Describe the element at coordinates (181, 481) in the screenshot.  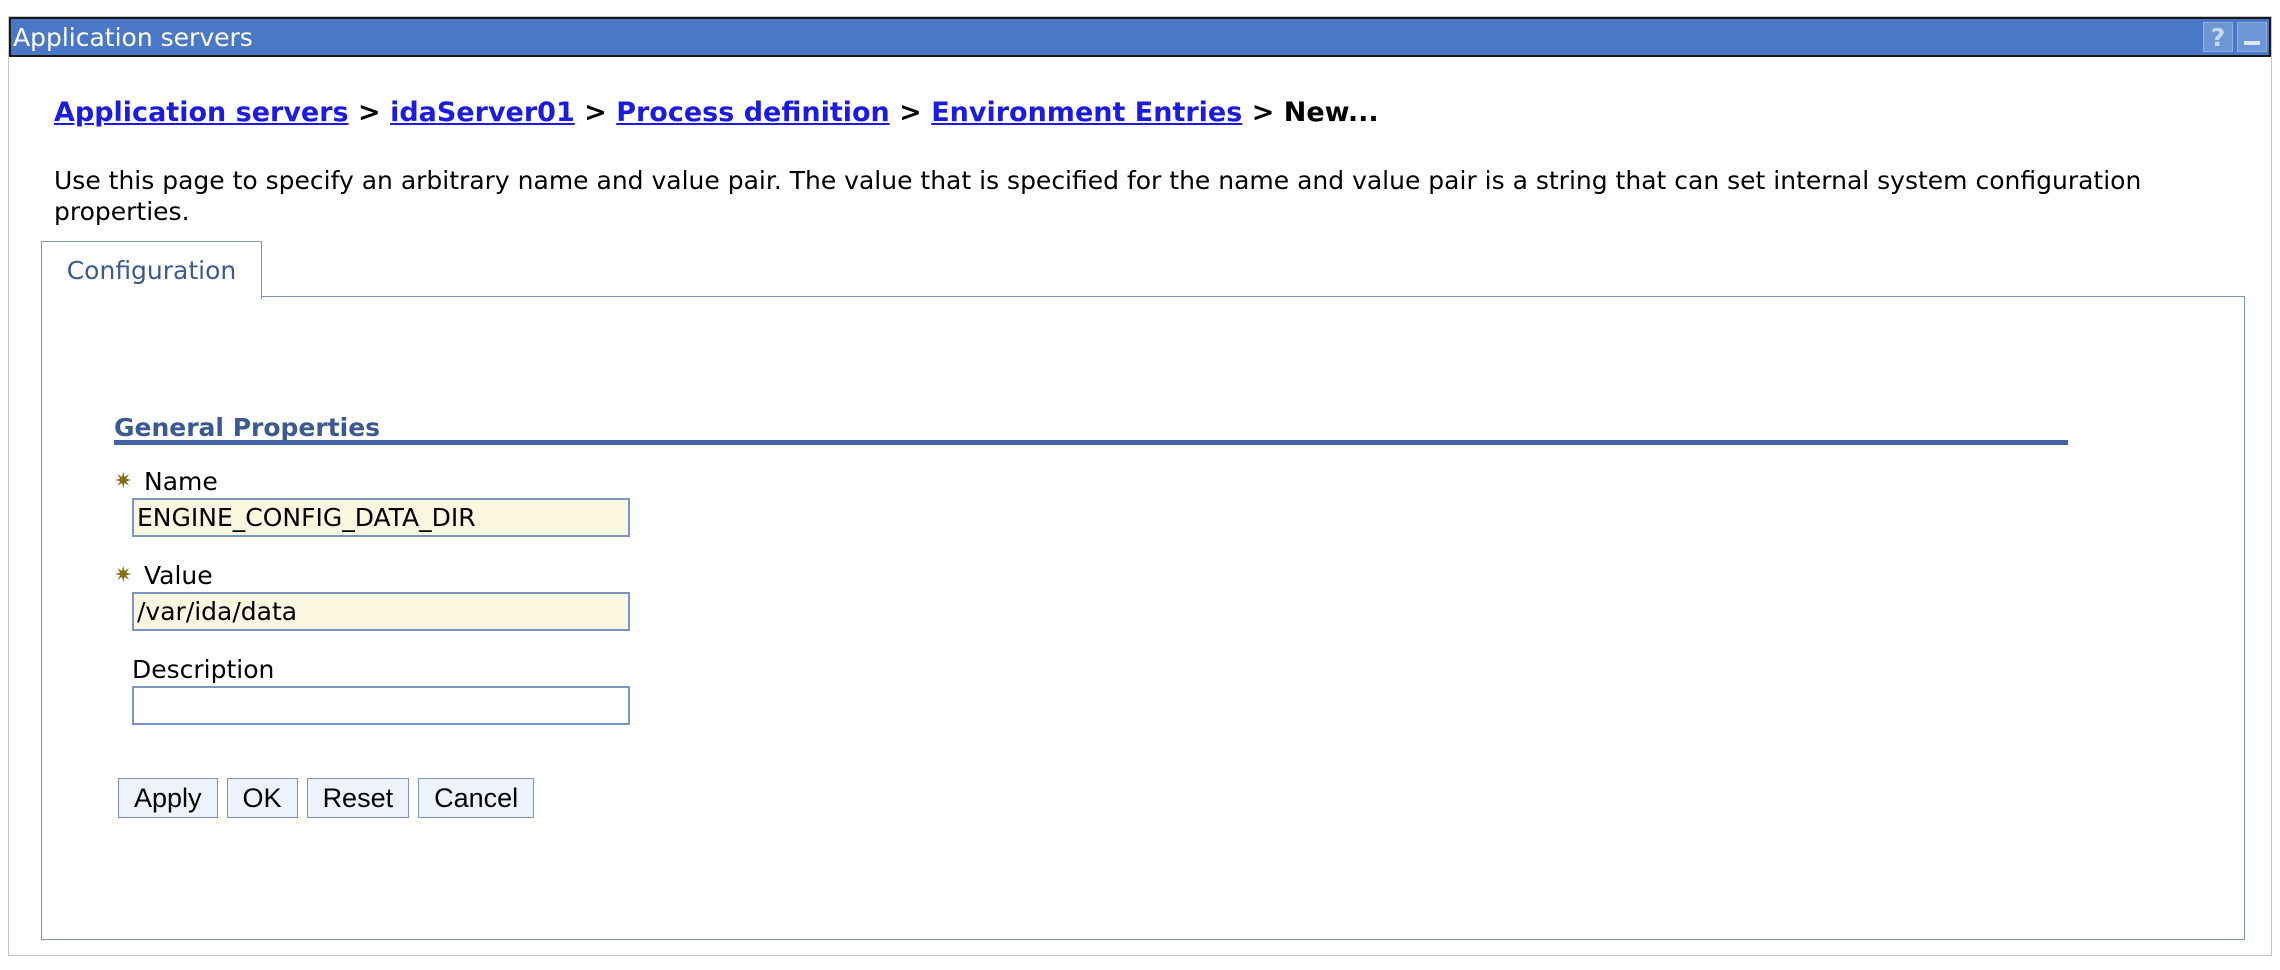
I see `name-label: Name` at that location.